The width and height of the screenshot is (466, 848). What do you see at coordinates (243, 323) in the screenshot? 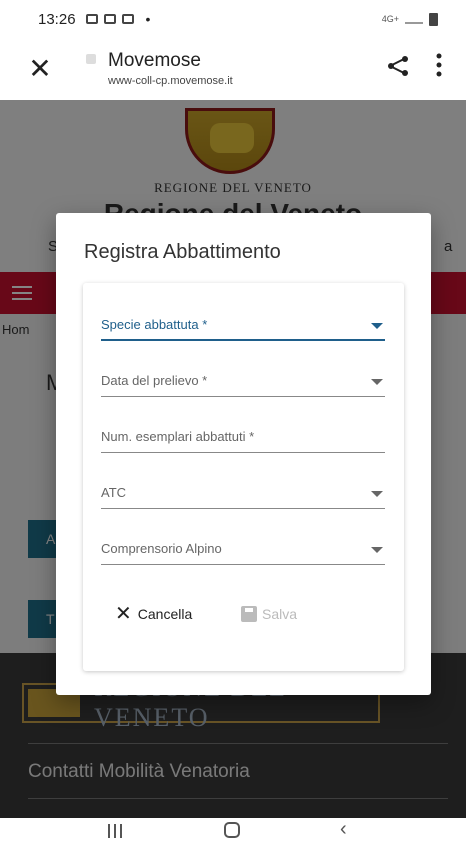
I see `specie-abbattuta-select: Specie abbattuta *` at bounding box center [243, 323].